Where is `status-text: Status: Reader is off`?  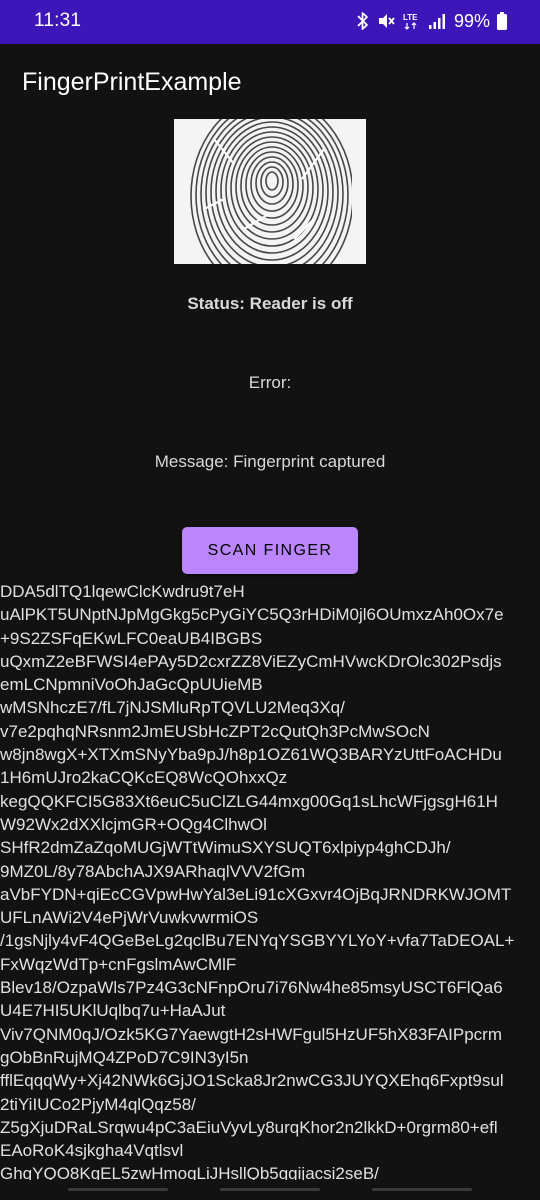
status-text: Status: Reader is off is located at coordinates (270, 303).